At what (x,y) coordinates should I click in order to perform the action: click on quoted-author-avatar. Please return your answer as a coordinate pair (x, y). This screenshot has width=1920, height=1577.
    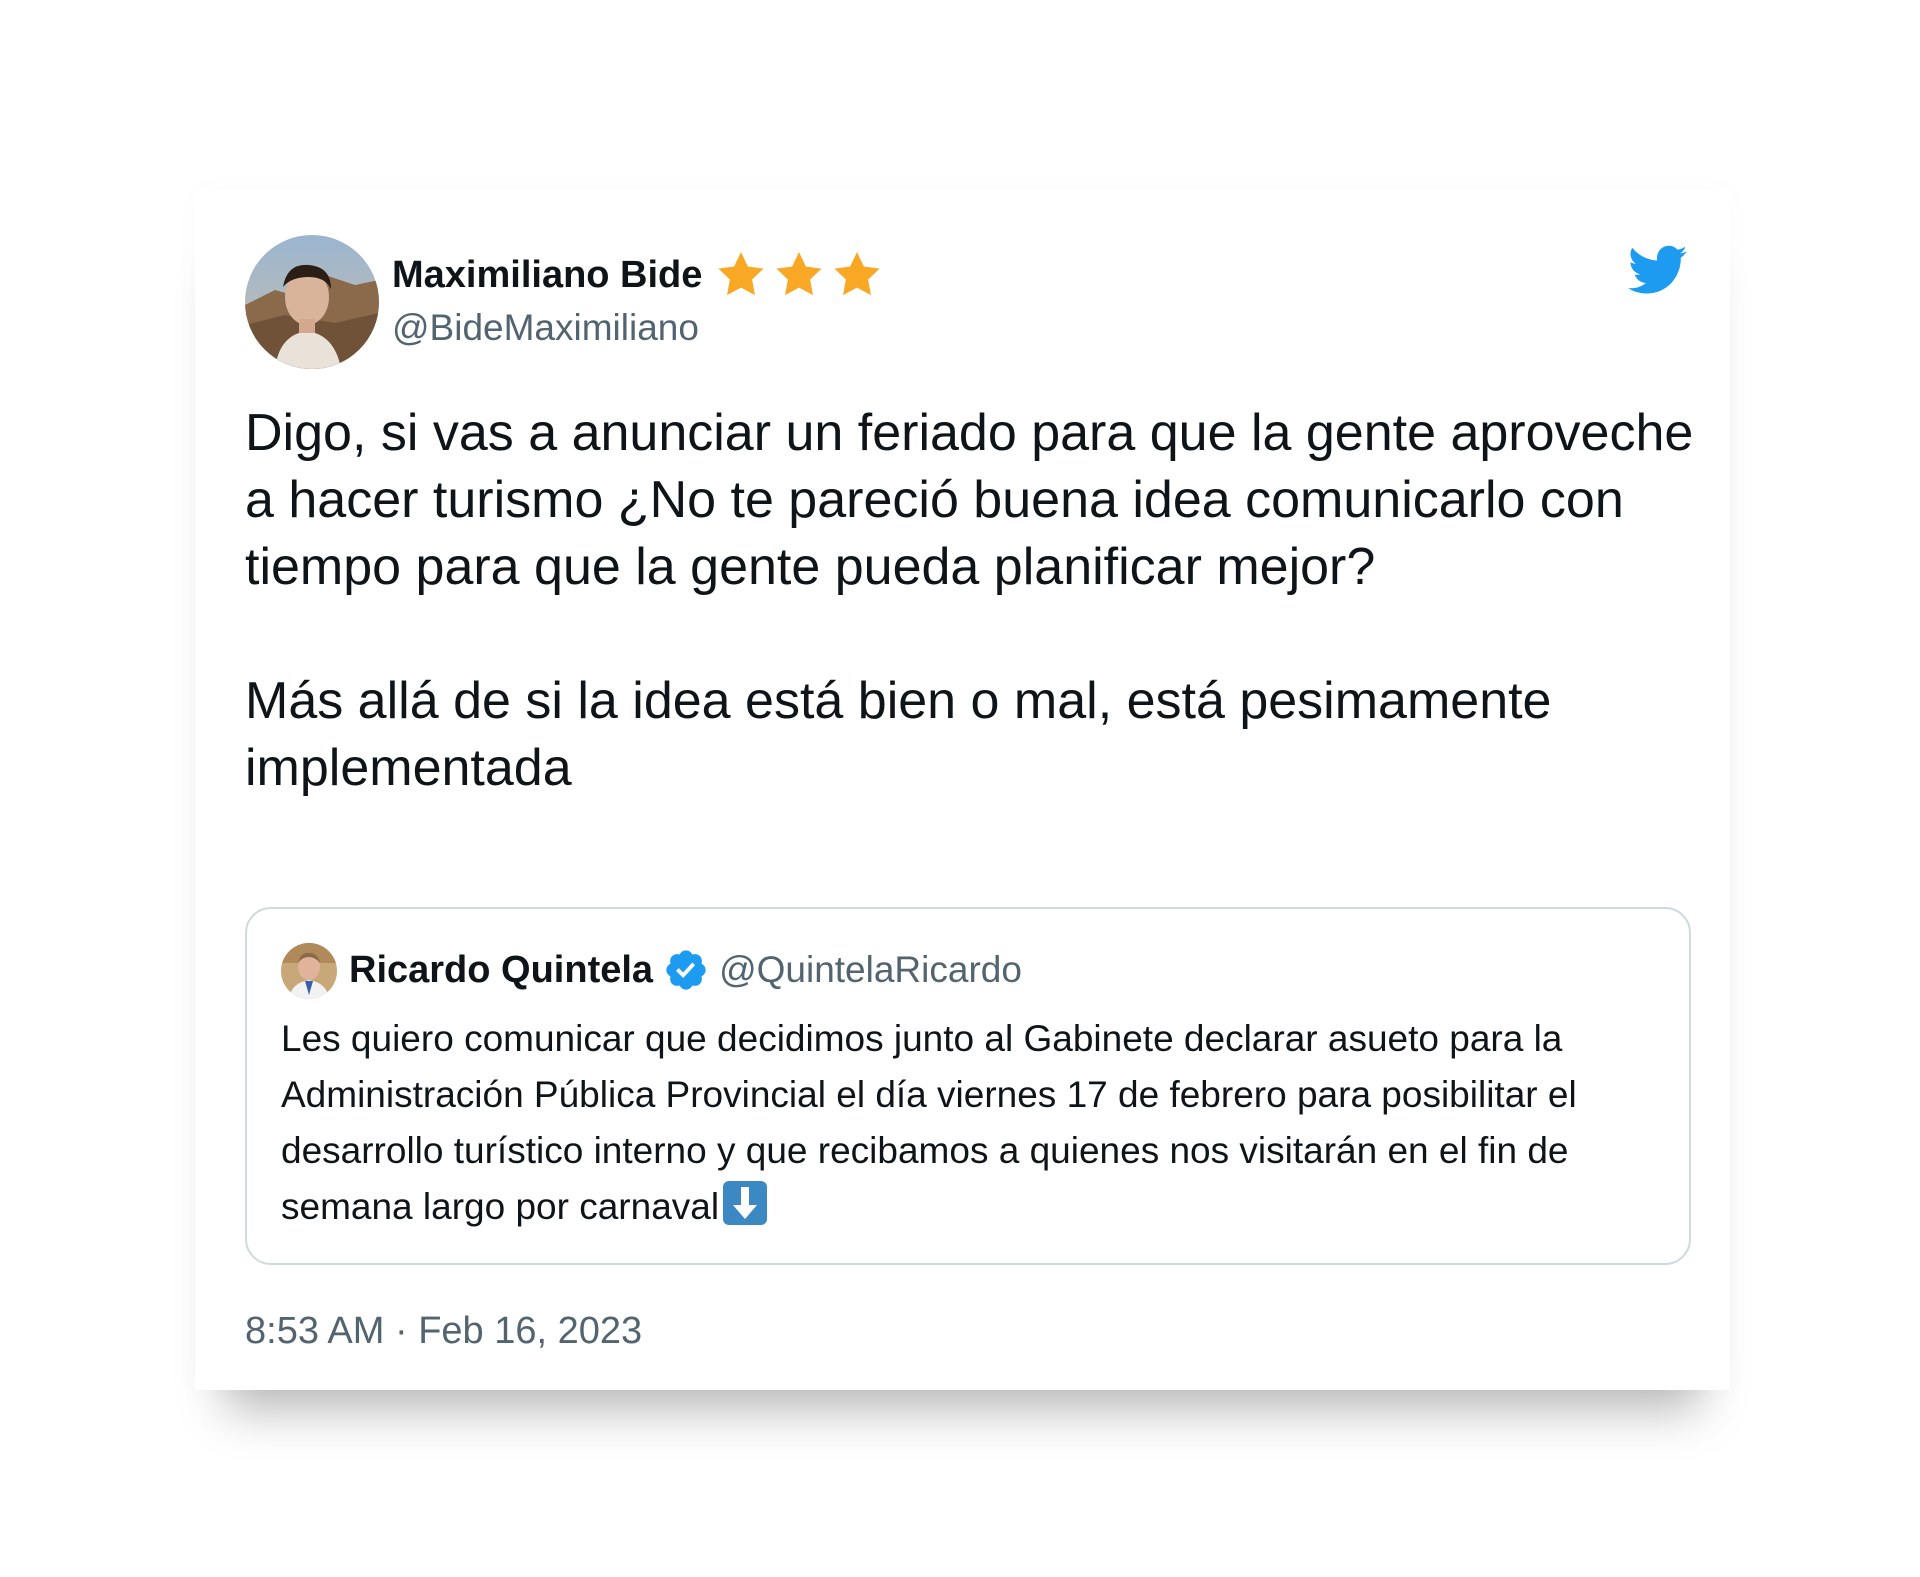
    Looking at the image, I should click on (309, 971).